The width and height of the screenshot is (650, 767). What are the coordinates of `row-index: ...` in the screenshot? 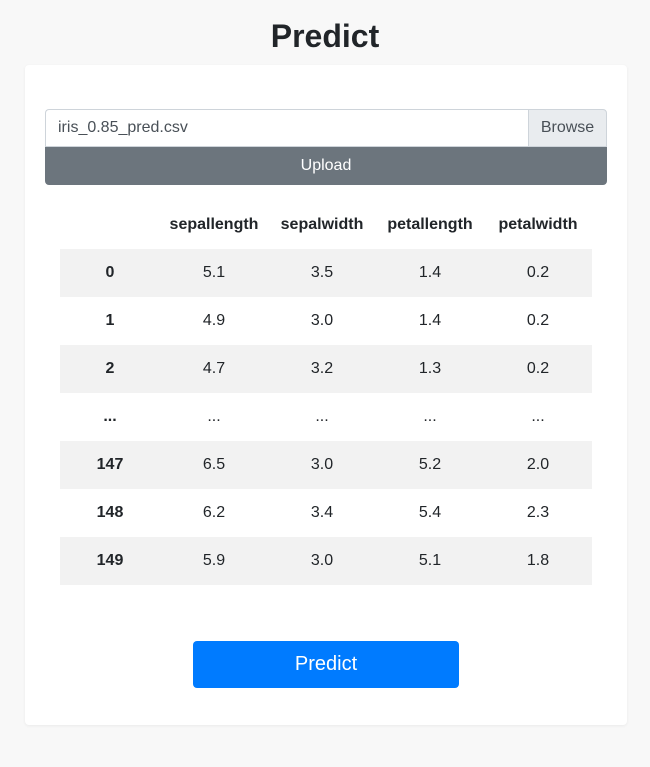 It's located at (110, 416).